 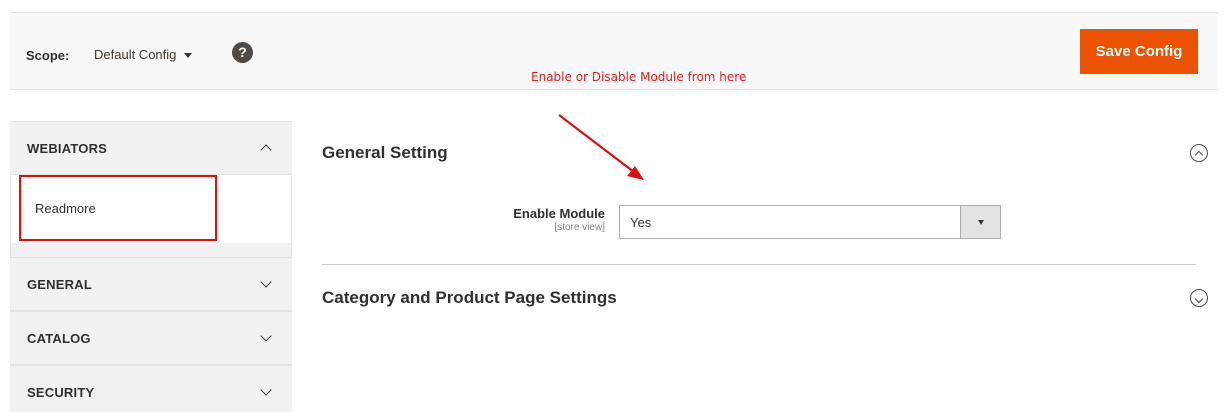 I want to click on select-arrow, so click(x=980, y=222).